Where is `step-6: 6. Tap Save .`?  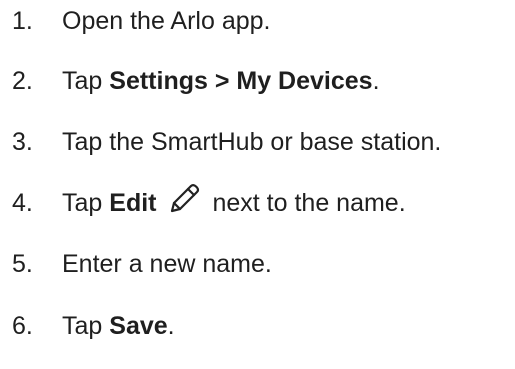 step-6: 6. Tap Save . is located at coordinates (93, 326).